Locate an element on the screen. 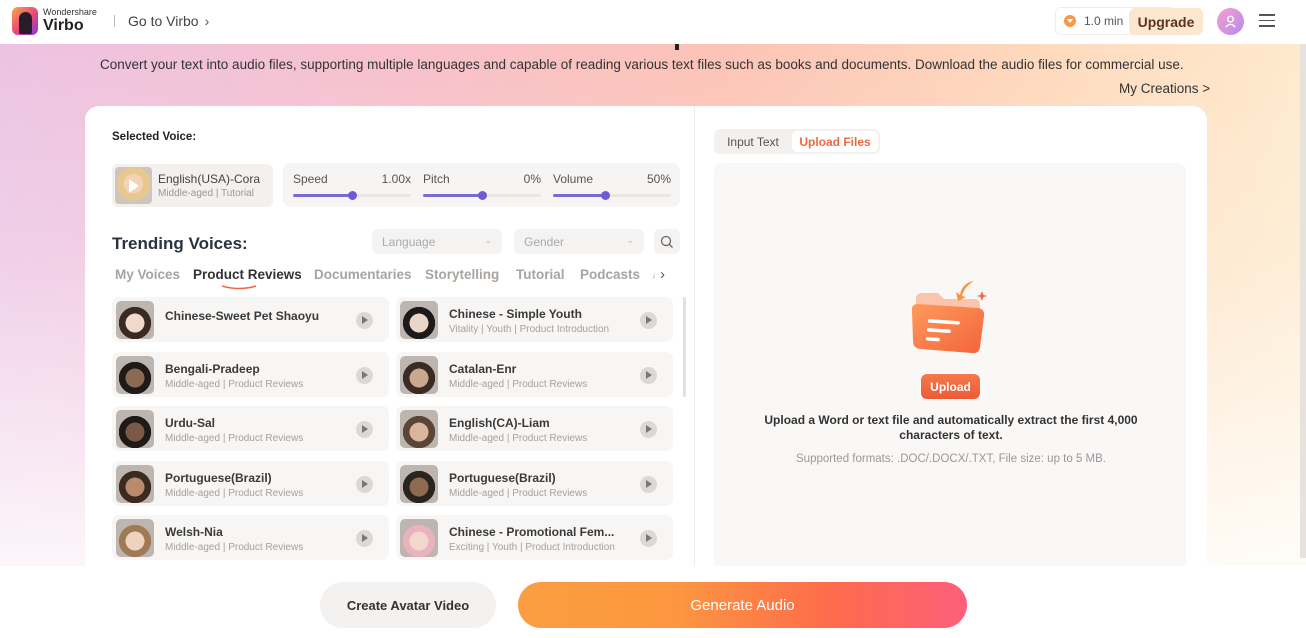  search-button is located at coordinates (667, 241).